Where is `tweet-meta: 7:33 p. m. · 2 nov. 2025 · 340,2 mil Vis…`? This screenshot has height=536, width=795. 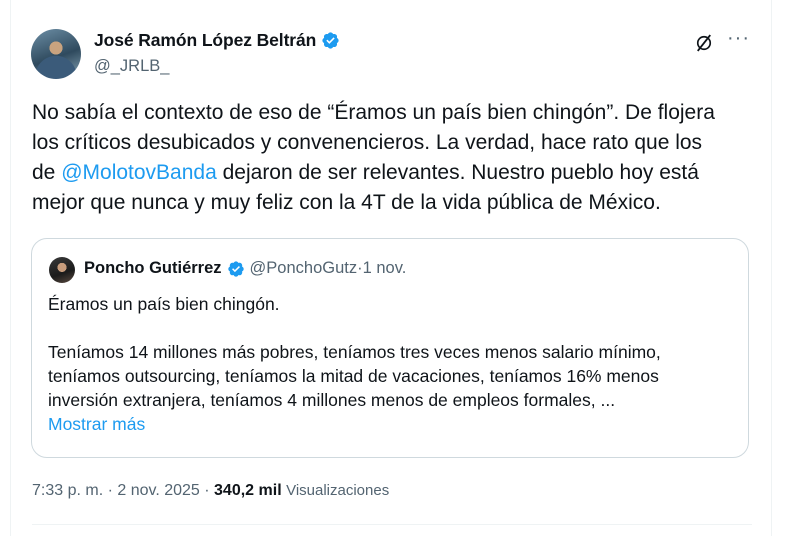 tweet-meta: 7:33 p. m. · 2 nov. 2025 · 340,2 mil Vis… is located at coordinates (210, 491).